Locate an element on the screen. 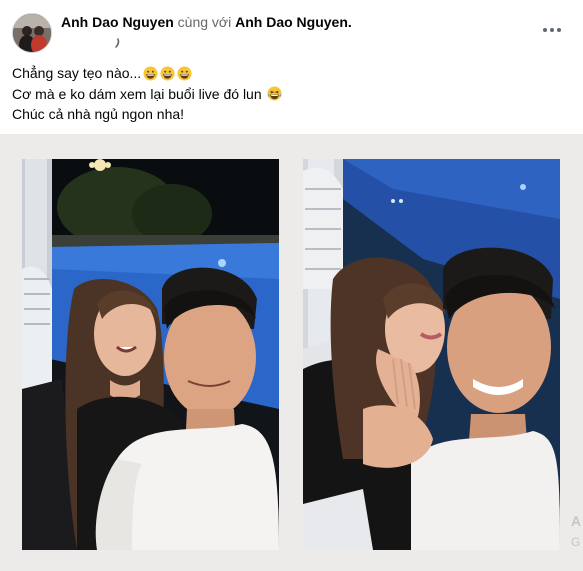  avatar is located at coordinates (32, 33).